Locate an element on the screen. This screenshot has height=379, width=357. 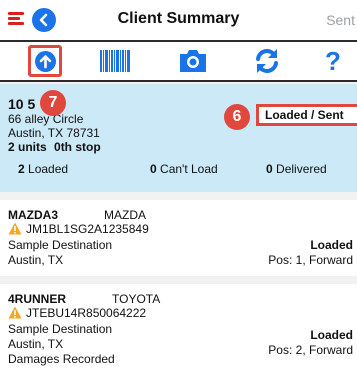
stop-label: 0th stop is located at coordinates (77, 147).